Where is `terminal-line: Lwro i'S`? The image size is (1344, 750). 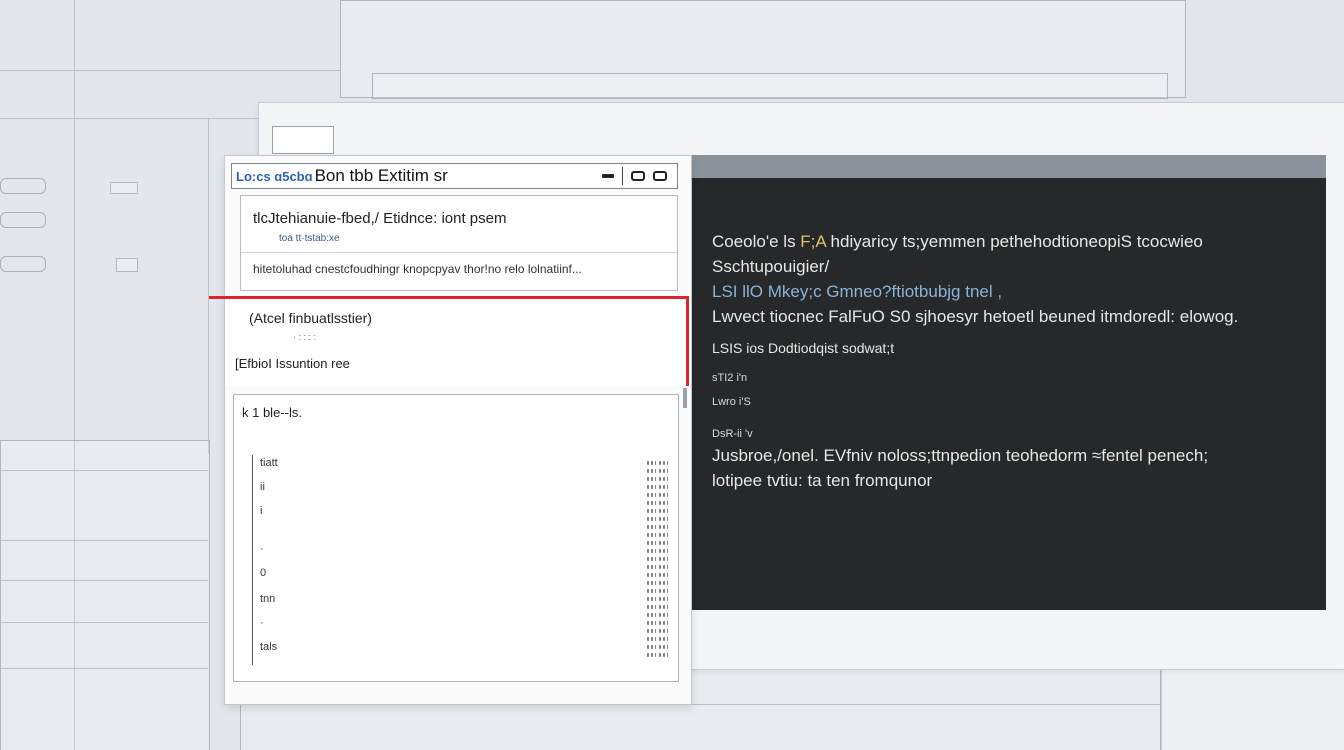
terminal-line: Lwro i'S is located at coordinates (731, 402).